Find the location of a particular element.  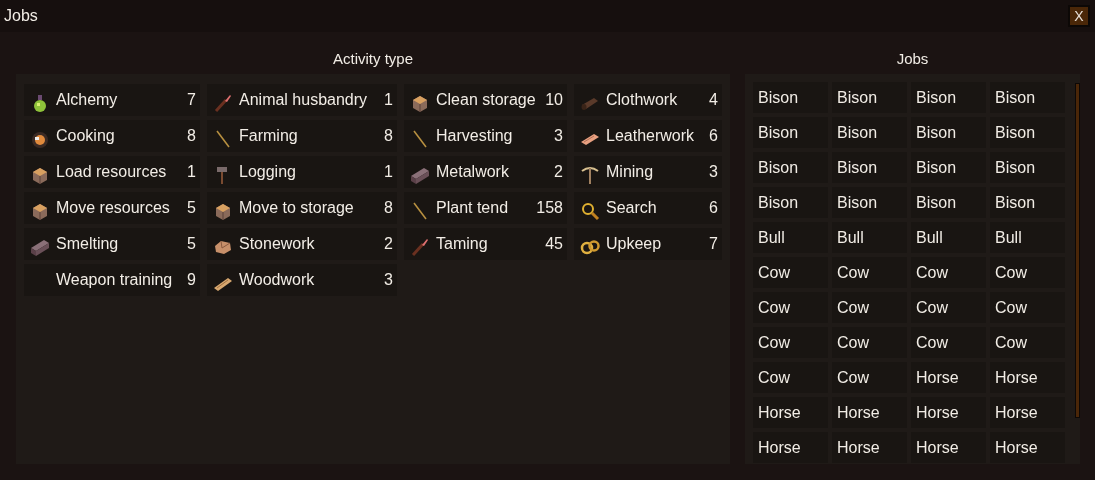

activity-item: Mining 3 is located at coordinates (648, 172).